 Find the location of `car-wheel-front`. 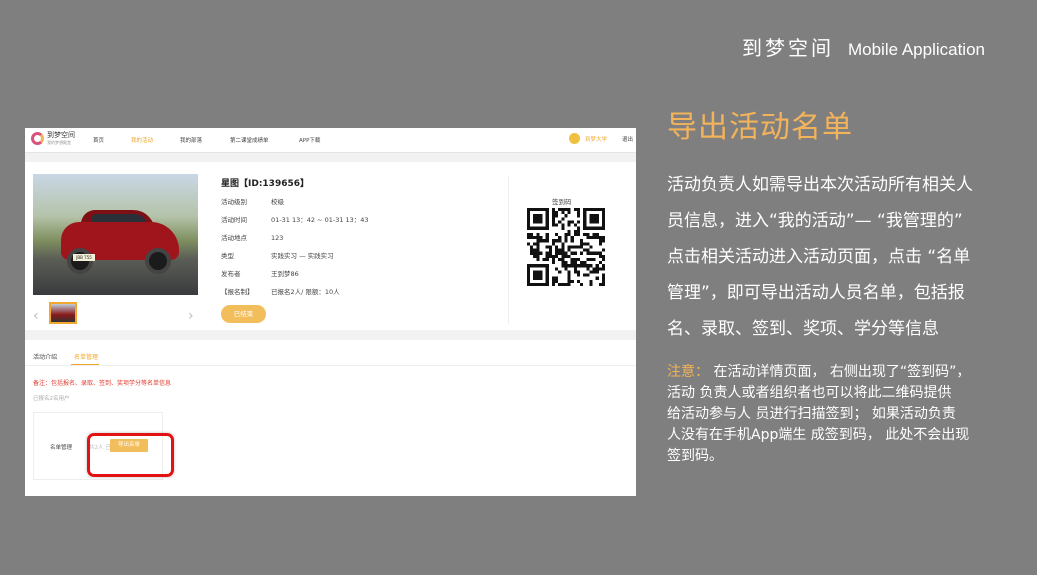

car-wheel-front is located at coordinates (80, 261).